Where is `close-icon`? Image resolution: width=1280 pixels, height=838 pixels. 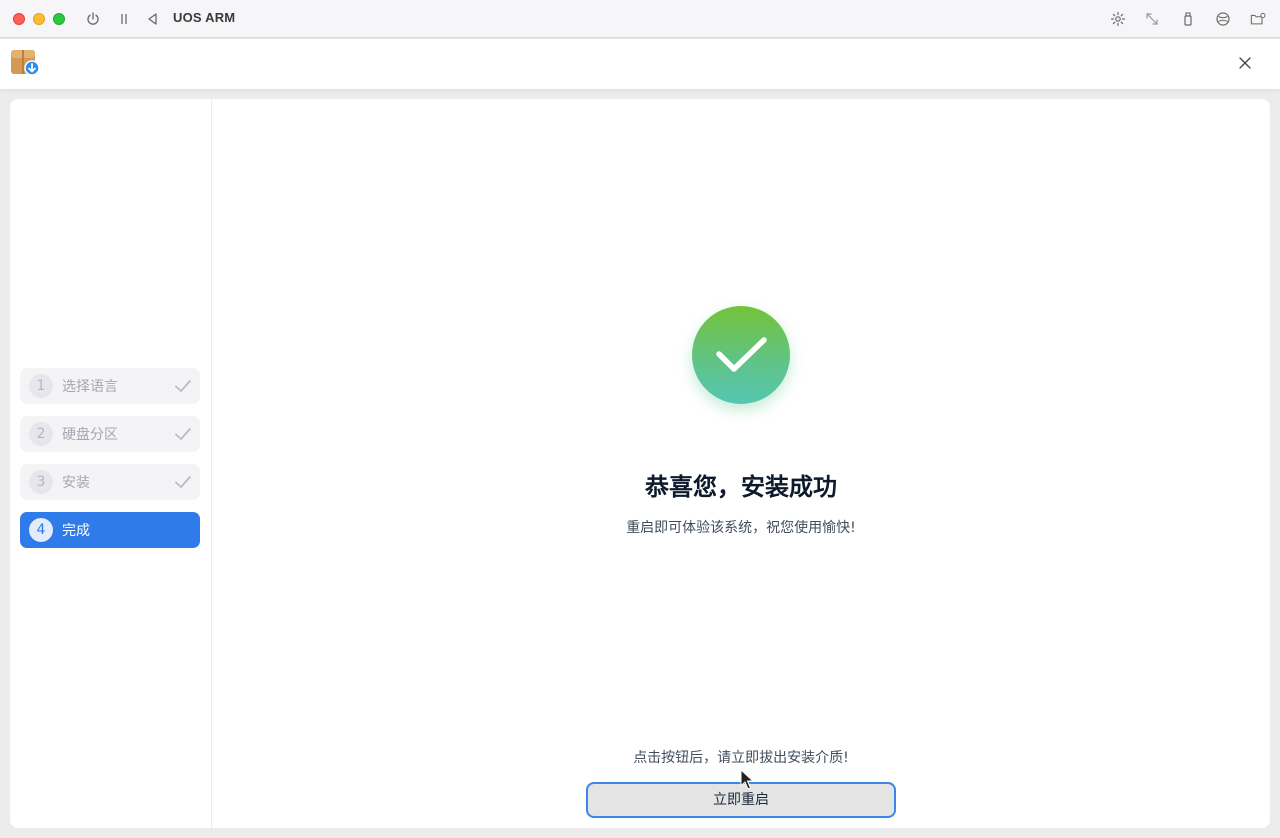 close-icon is located at coordinates (1245, 63).